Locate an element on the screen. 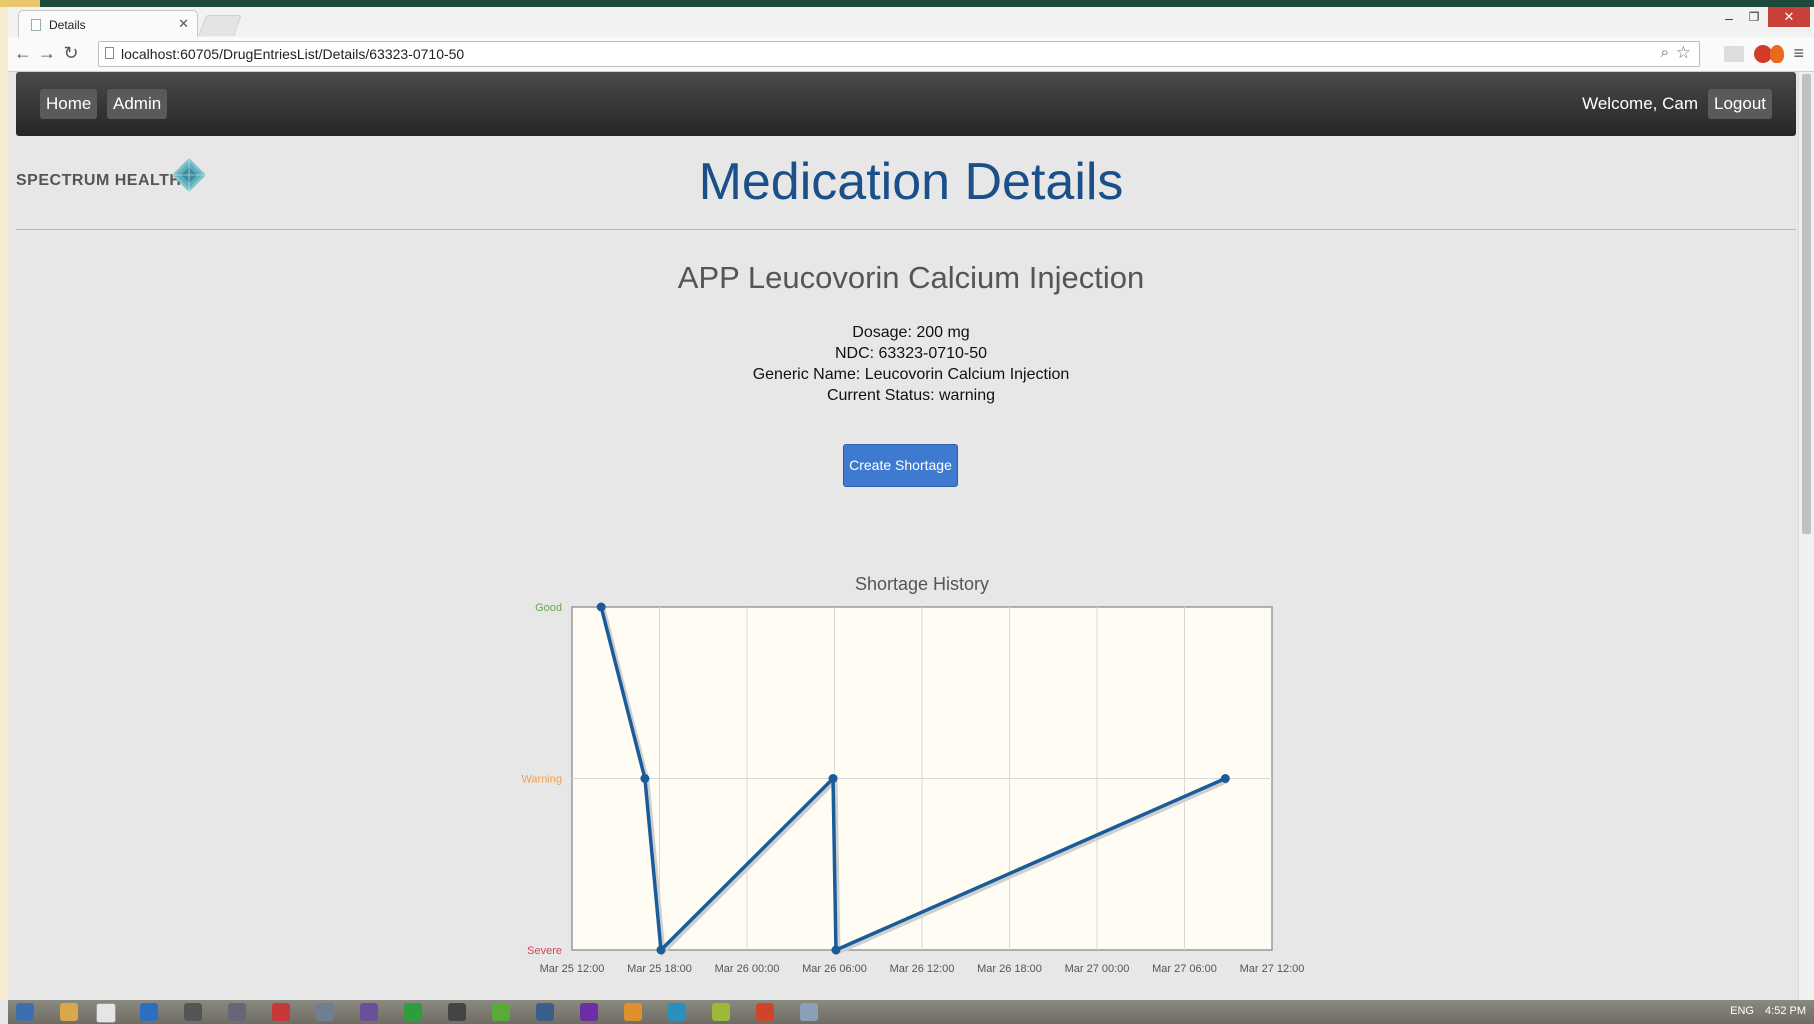 The image size is (1814, 1024). y-tick-label: Good is located at coordinates (548, 608).